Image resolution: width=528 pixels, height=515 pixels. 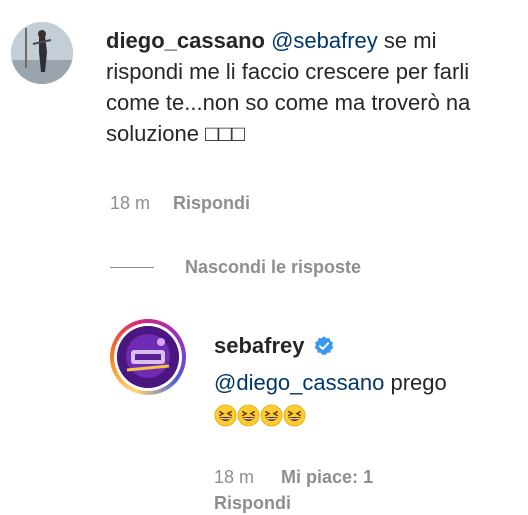 What do you see at coordinates (234, 477) in the screenshot?
I see `reply-time: 18 m` at bounding box center [234, 477].